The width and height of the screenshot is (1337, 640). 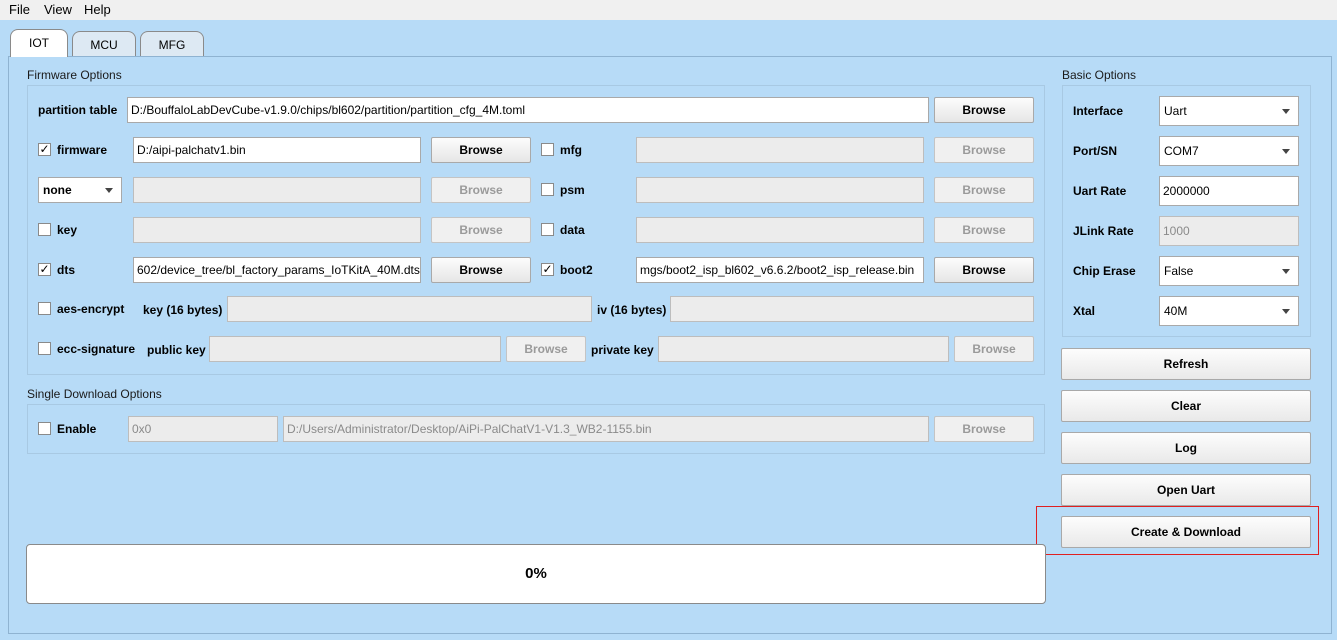 I want to click on interface-select: Uart, so click(x=1229, y=111).